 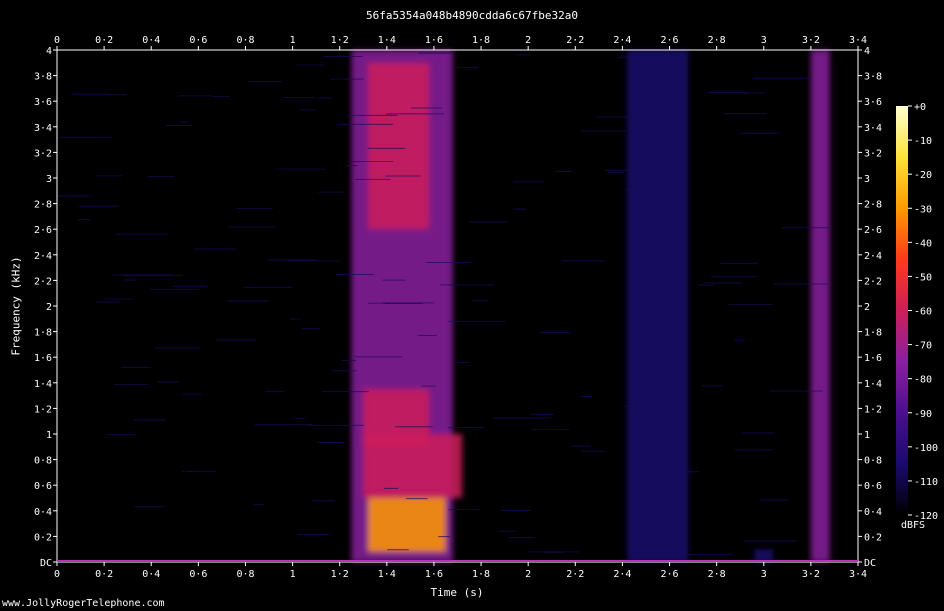 What do you see at coordinates (873, 128) in the screenshot?
I see `y-tick-label-right: 3·4` at bounding box center [873, 128].